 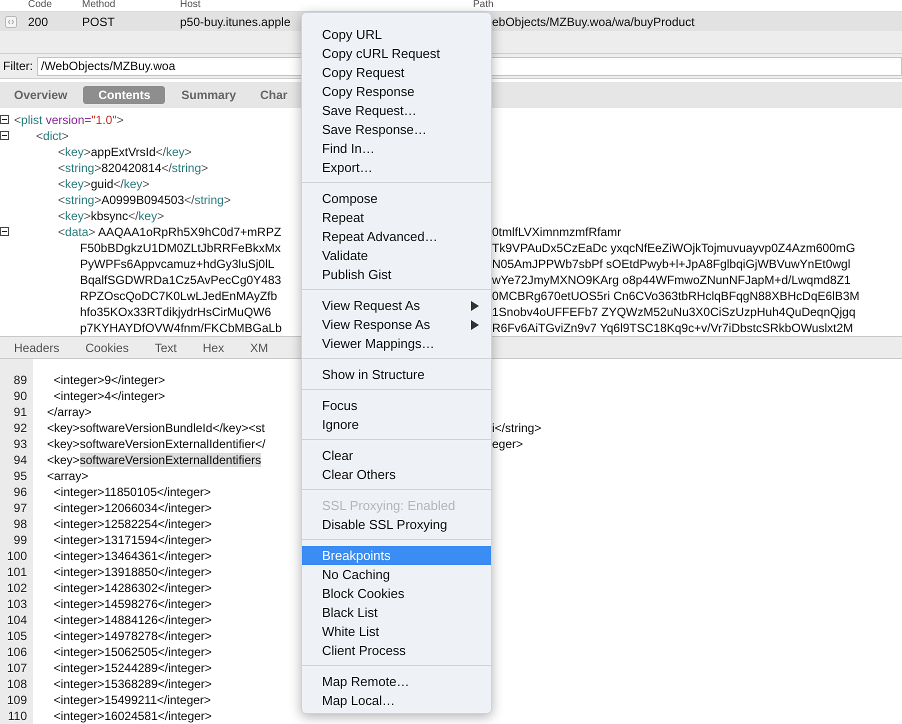 I want to click on line-number: 90, so click(x=20, y=396).